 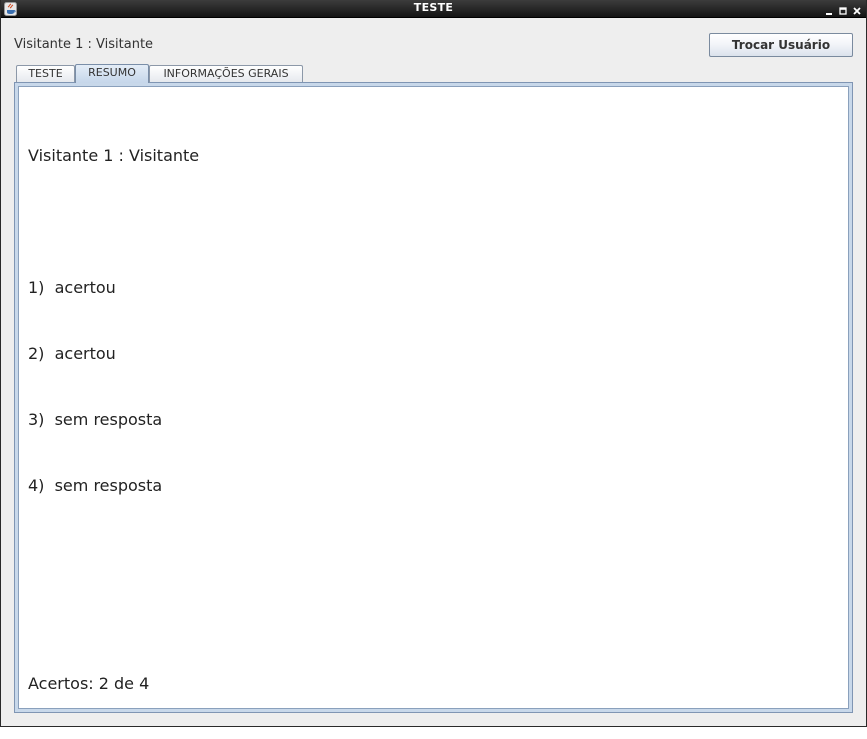 What do you see at coordinates (843, 8) in the screenshot?
I see `maximize-icon` at bounding box center [843, 8].